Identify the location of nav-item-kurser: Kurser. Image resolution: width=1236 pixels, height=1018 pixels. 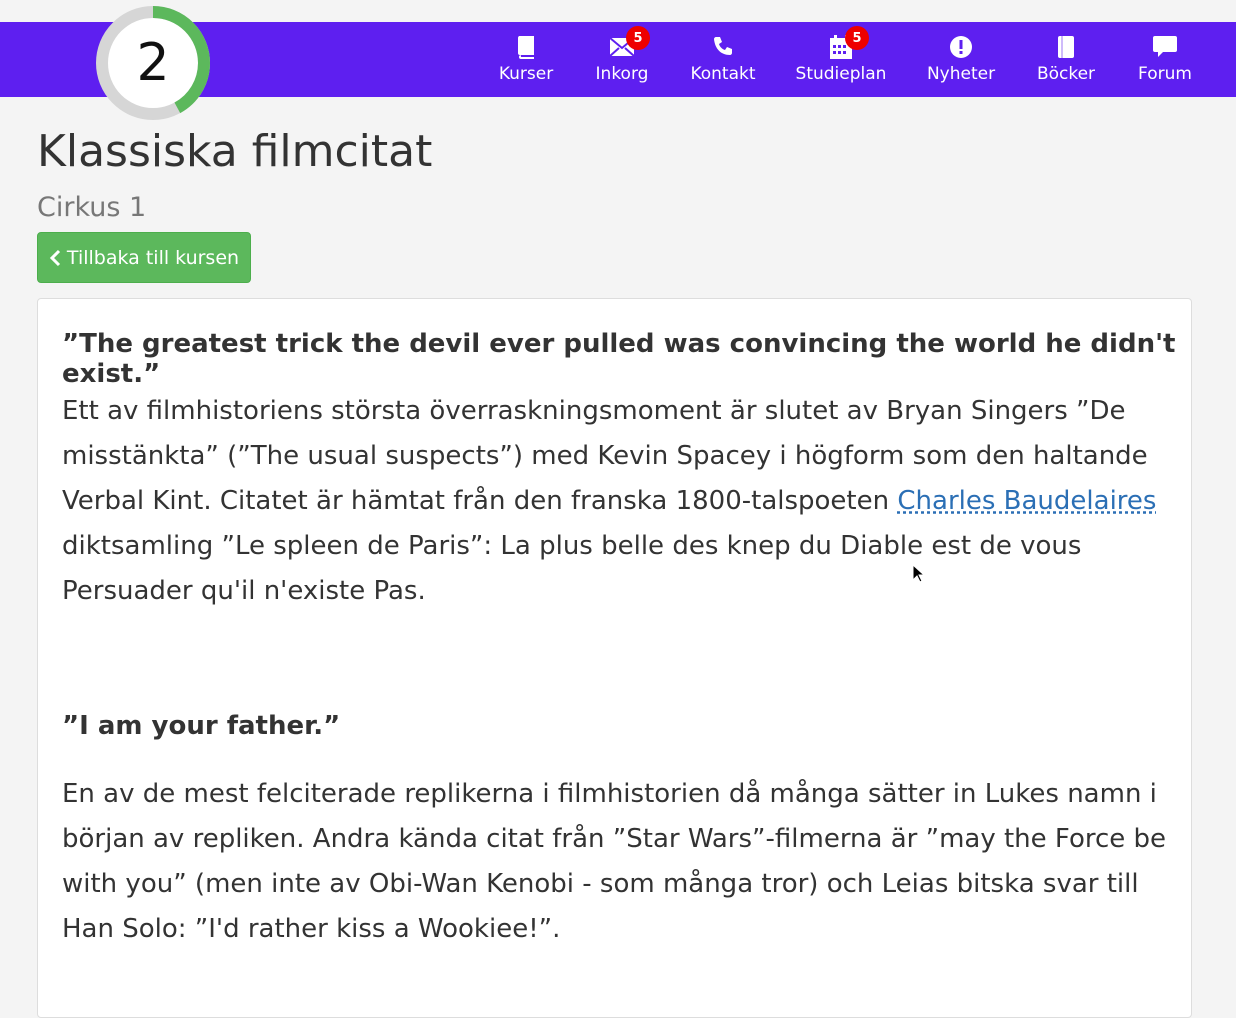
(526, 59).